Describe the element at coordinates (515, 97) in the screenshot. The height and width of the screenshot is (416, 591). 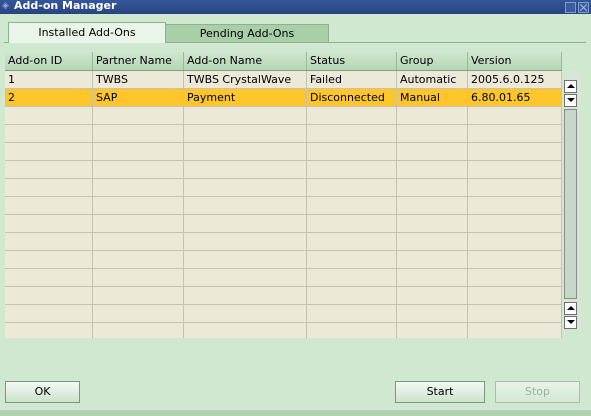
I see `cell-version: 6.80.01.65` at that location.